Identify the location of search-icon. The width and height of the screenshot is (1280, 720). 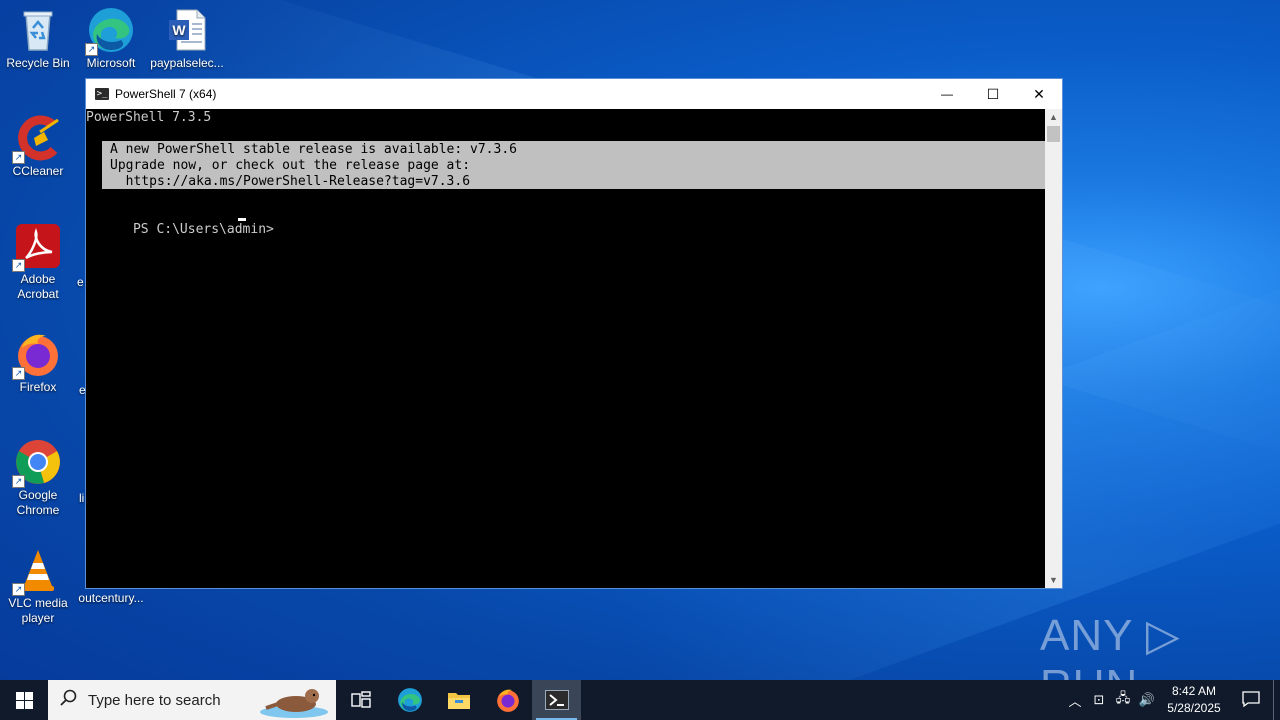
(70, 700).